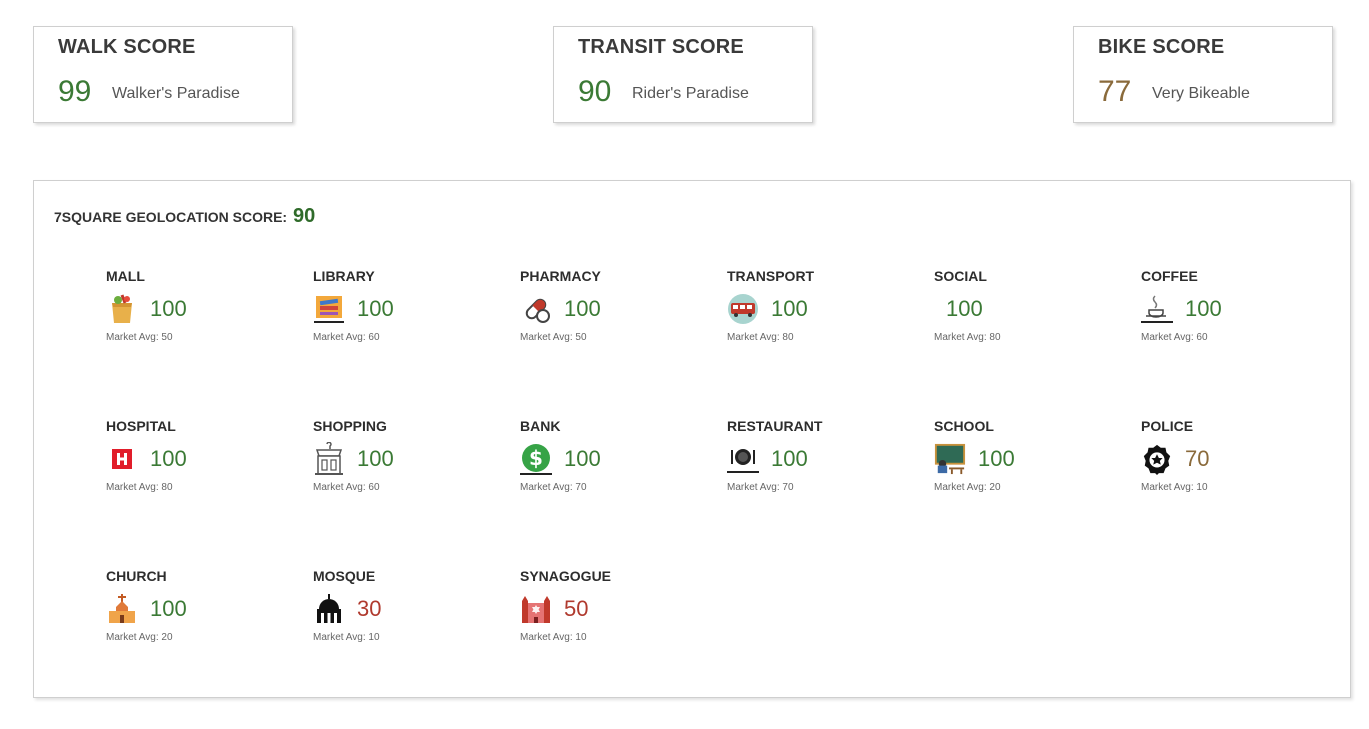 The image size is (1369, 729). What do you see at coordinates (771, 276) in the screenshot?
I see `category-label: TRANSPORT` at bounding box center [771, 276].